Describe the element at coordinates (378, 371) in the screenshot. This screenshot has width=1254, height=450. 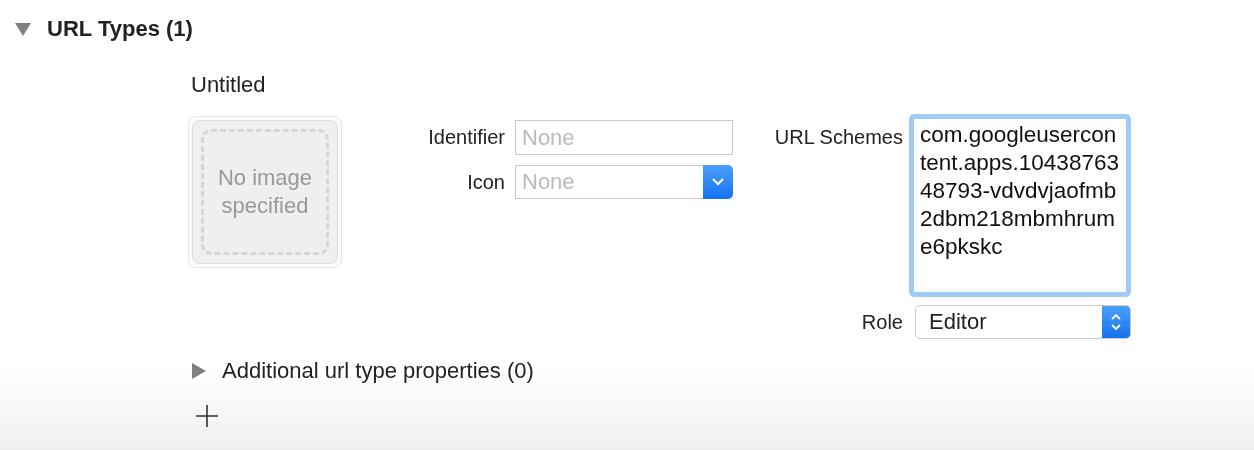
I see `additional-properties-label: Additional url type properties (0)` at that location.